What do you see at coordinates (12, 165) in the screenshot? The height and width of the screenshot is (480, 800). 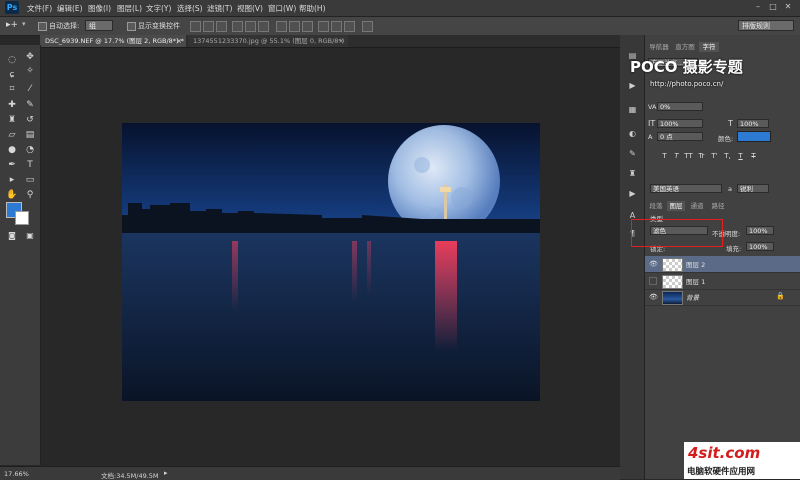 I see `pen-tool-icon: ✒` at bounding box center [12, 165].